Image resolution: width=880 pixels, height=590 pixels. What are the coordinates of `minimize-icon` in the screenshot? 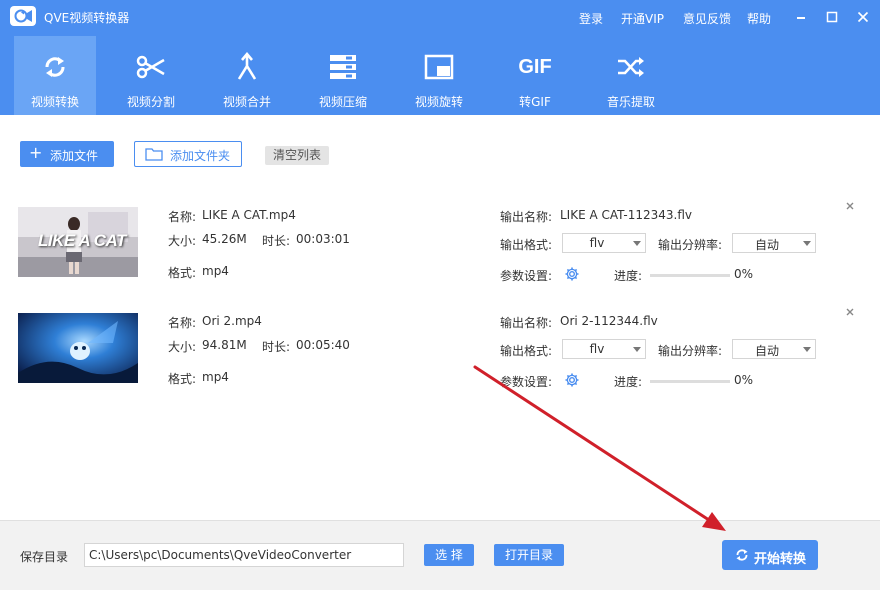 It's located at (801, 17).